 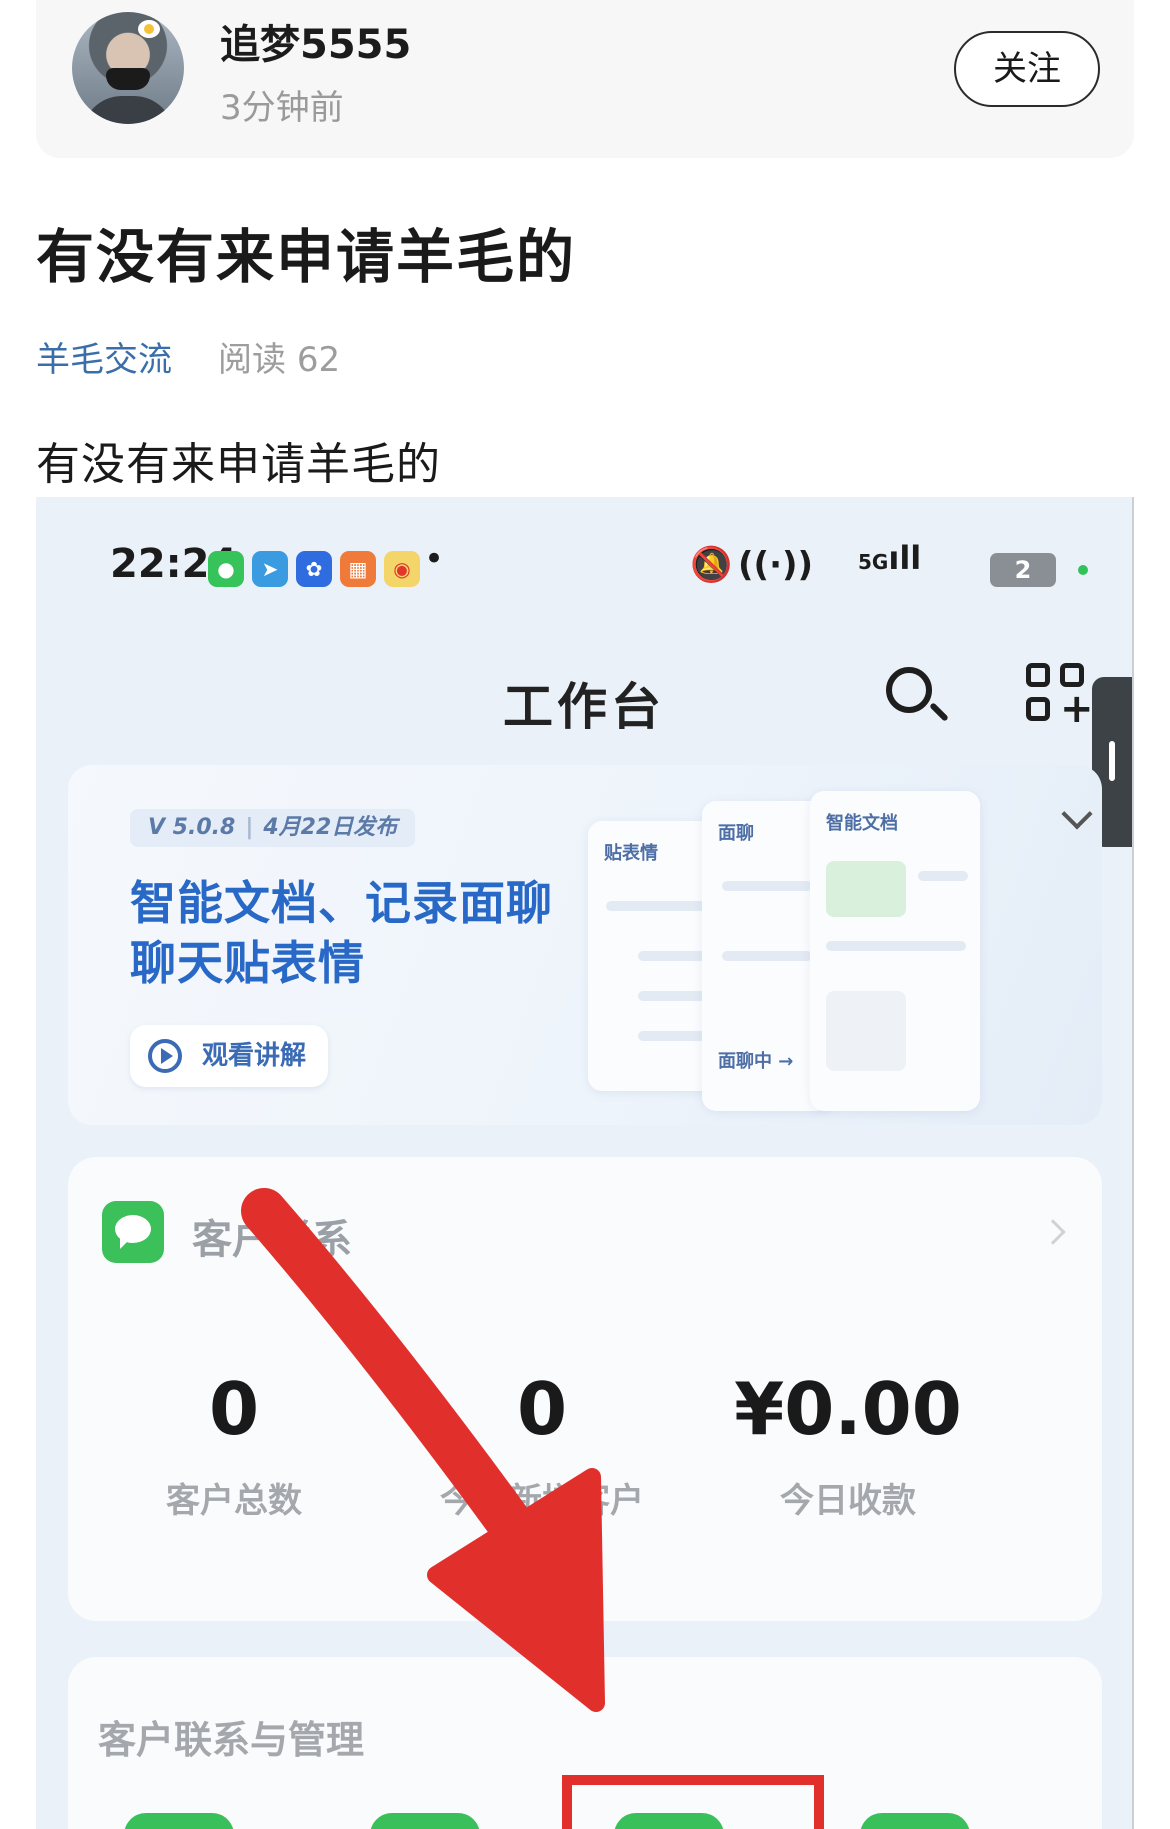 I want to click on post-category-link: 羊毛交流, so click(x=104, y=356).